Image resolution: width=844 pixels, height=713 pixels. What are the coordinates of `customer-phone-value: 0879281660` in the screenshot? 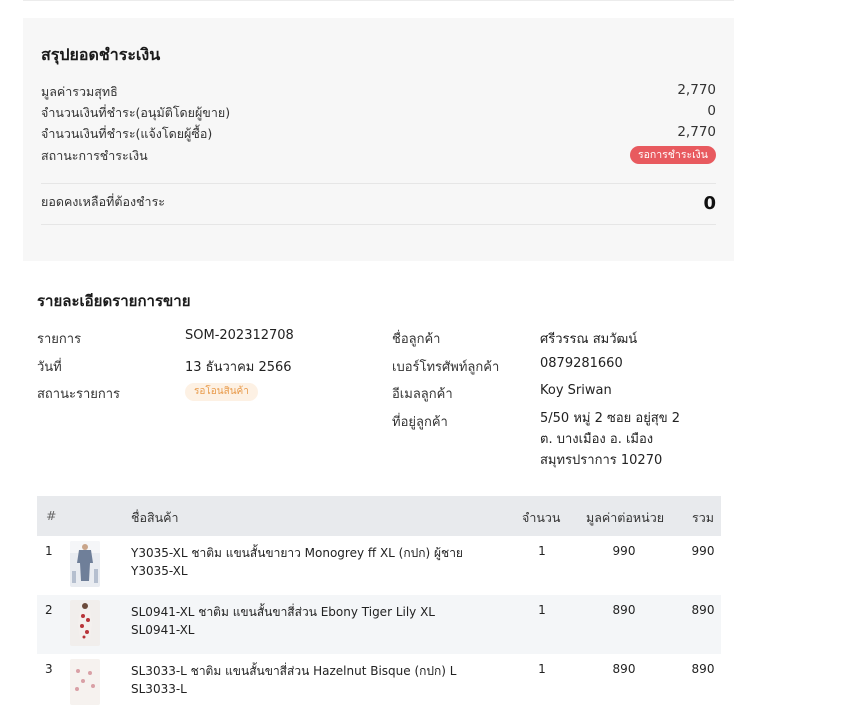 It's located at (581, 363).